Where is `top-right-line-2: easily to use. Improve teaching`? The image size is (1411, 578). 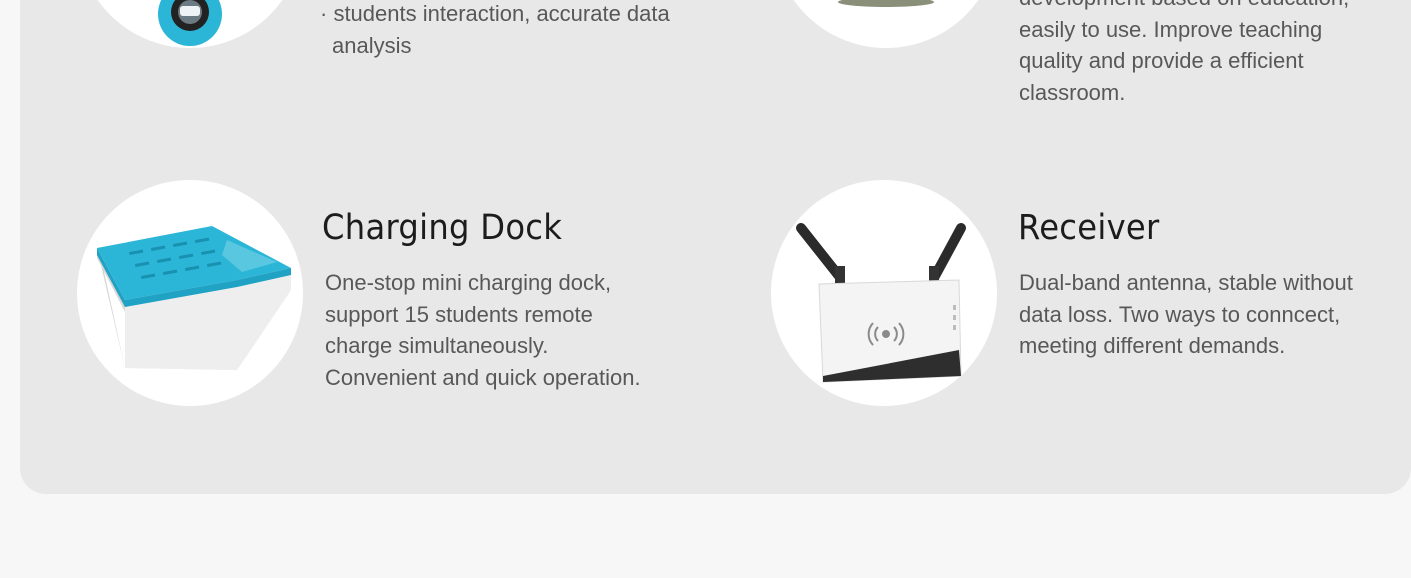 top-right-line-2: easily to use. Improve teaching is located at coordinates (1171, 29).